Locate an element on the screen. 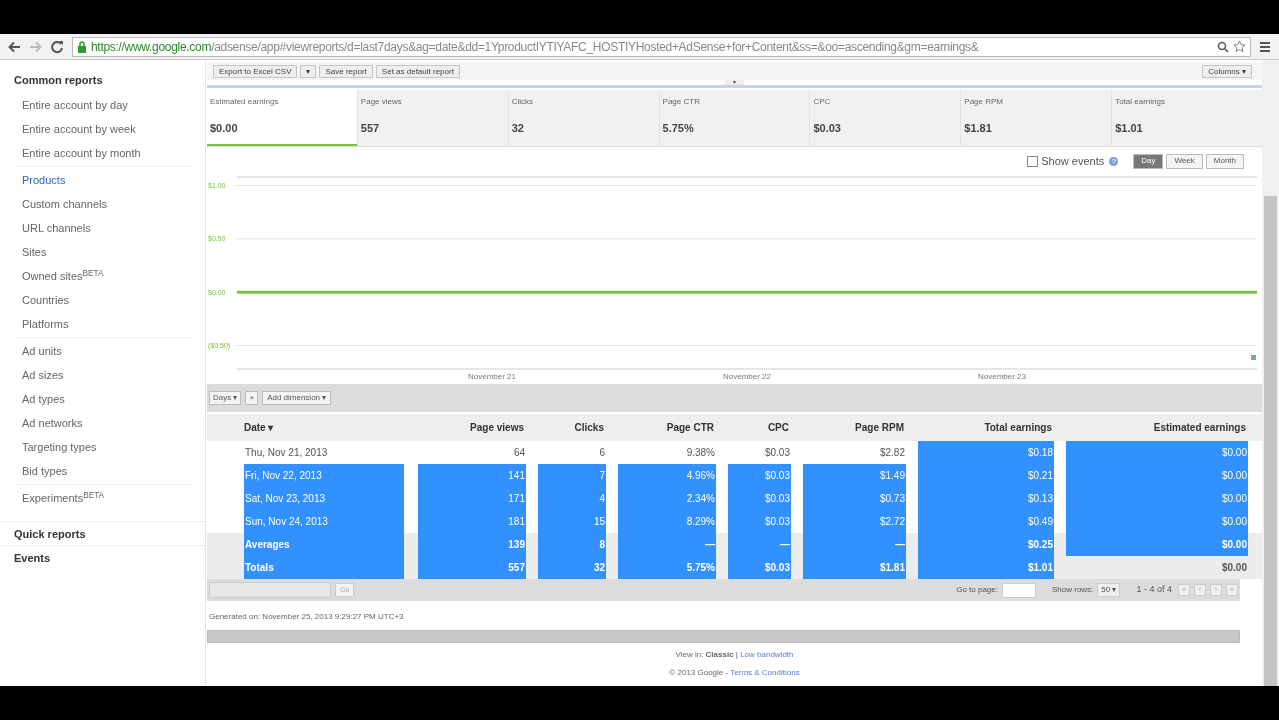 Image resolution: width=1279 pixels, height=720 pixels. back-icon is located at coordinates (14, 46).